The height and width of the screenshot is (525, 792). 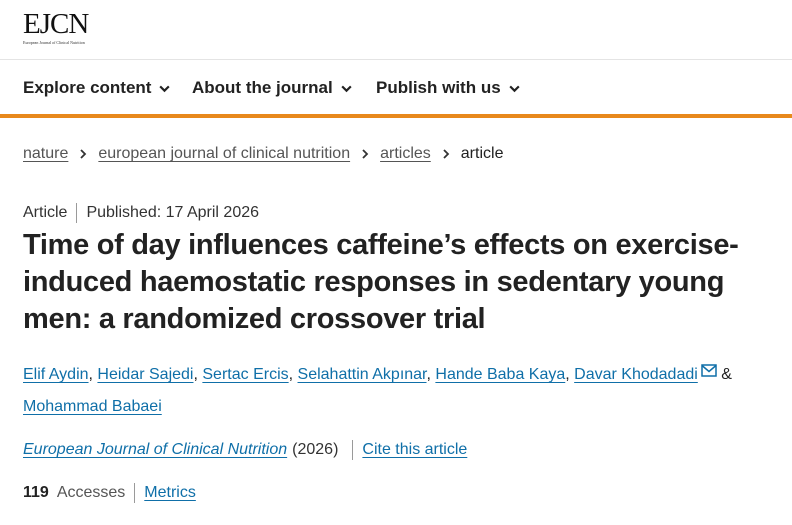 I want to click on nav-explore-content-label: Explore content, so click(x=87, y=87).